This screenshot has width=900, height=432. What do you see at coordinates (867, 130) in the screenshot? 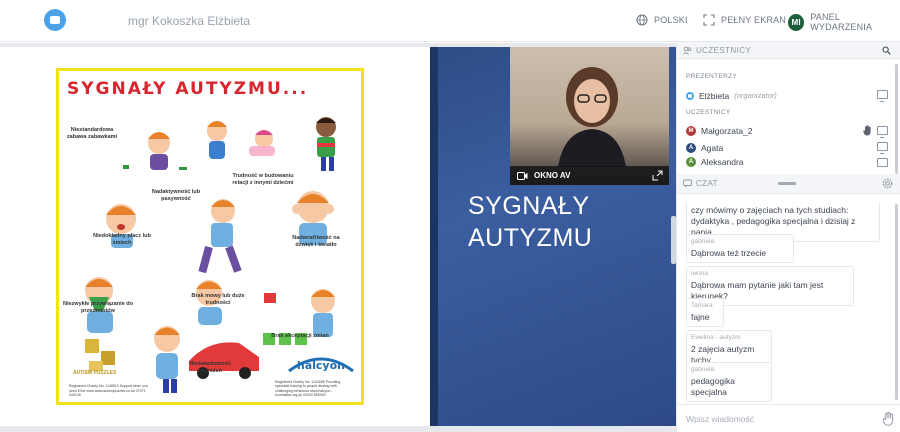
I see `raised-hand-icon` at bounding box center [867, 130].